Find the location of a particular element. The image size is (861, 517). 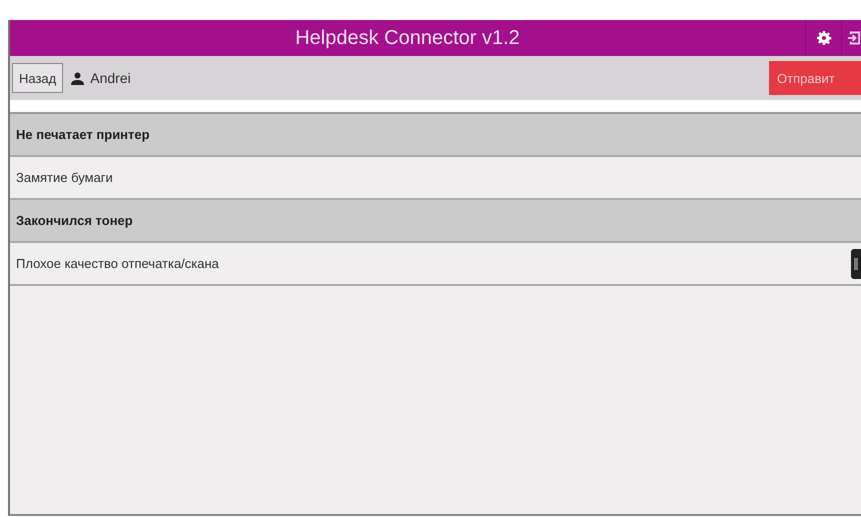

user-icon is located at coordinates (77, 78).